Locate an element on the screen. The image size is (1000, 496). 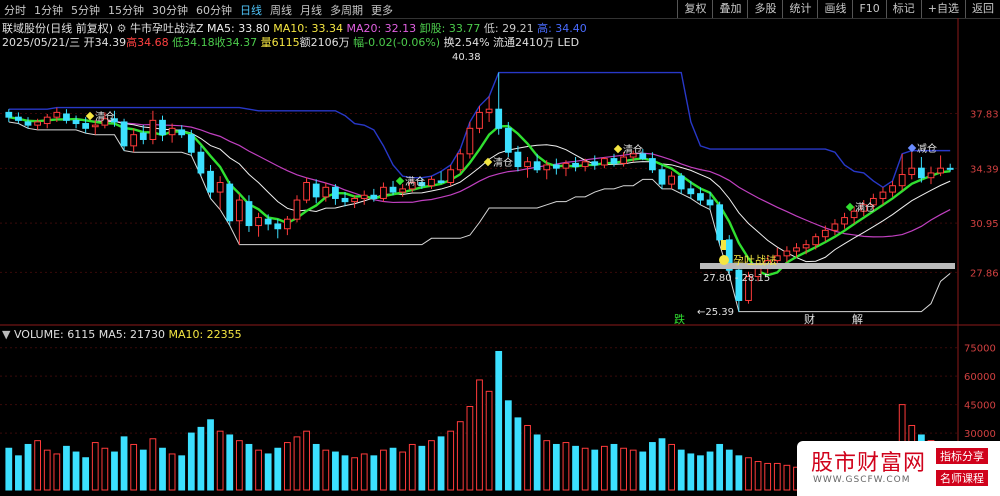
price-axis-label-3: 27.86 is located at coordinates (984, 273).